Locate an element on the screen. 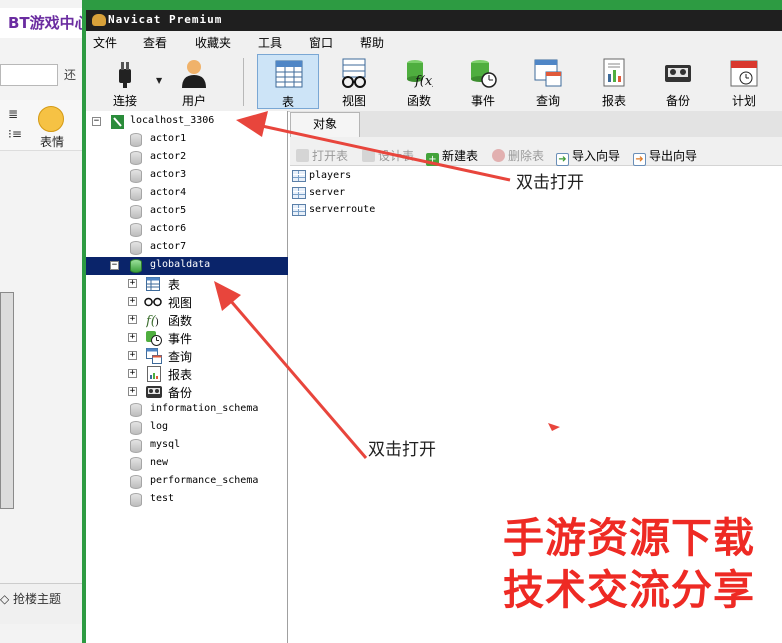  design-table-button: 设计表 is located at coordinates (388, 155).